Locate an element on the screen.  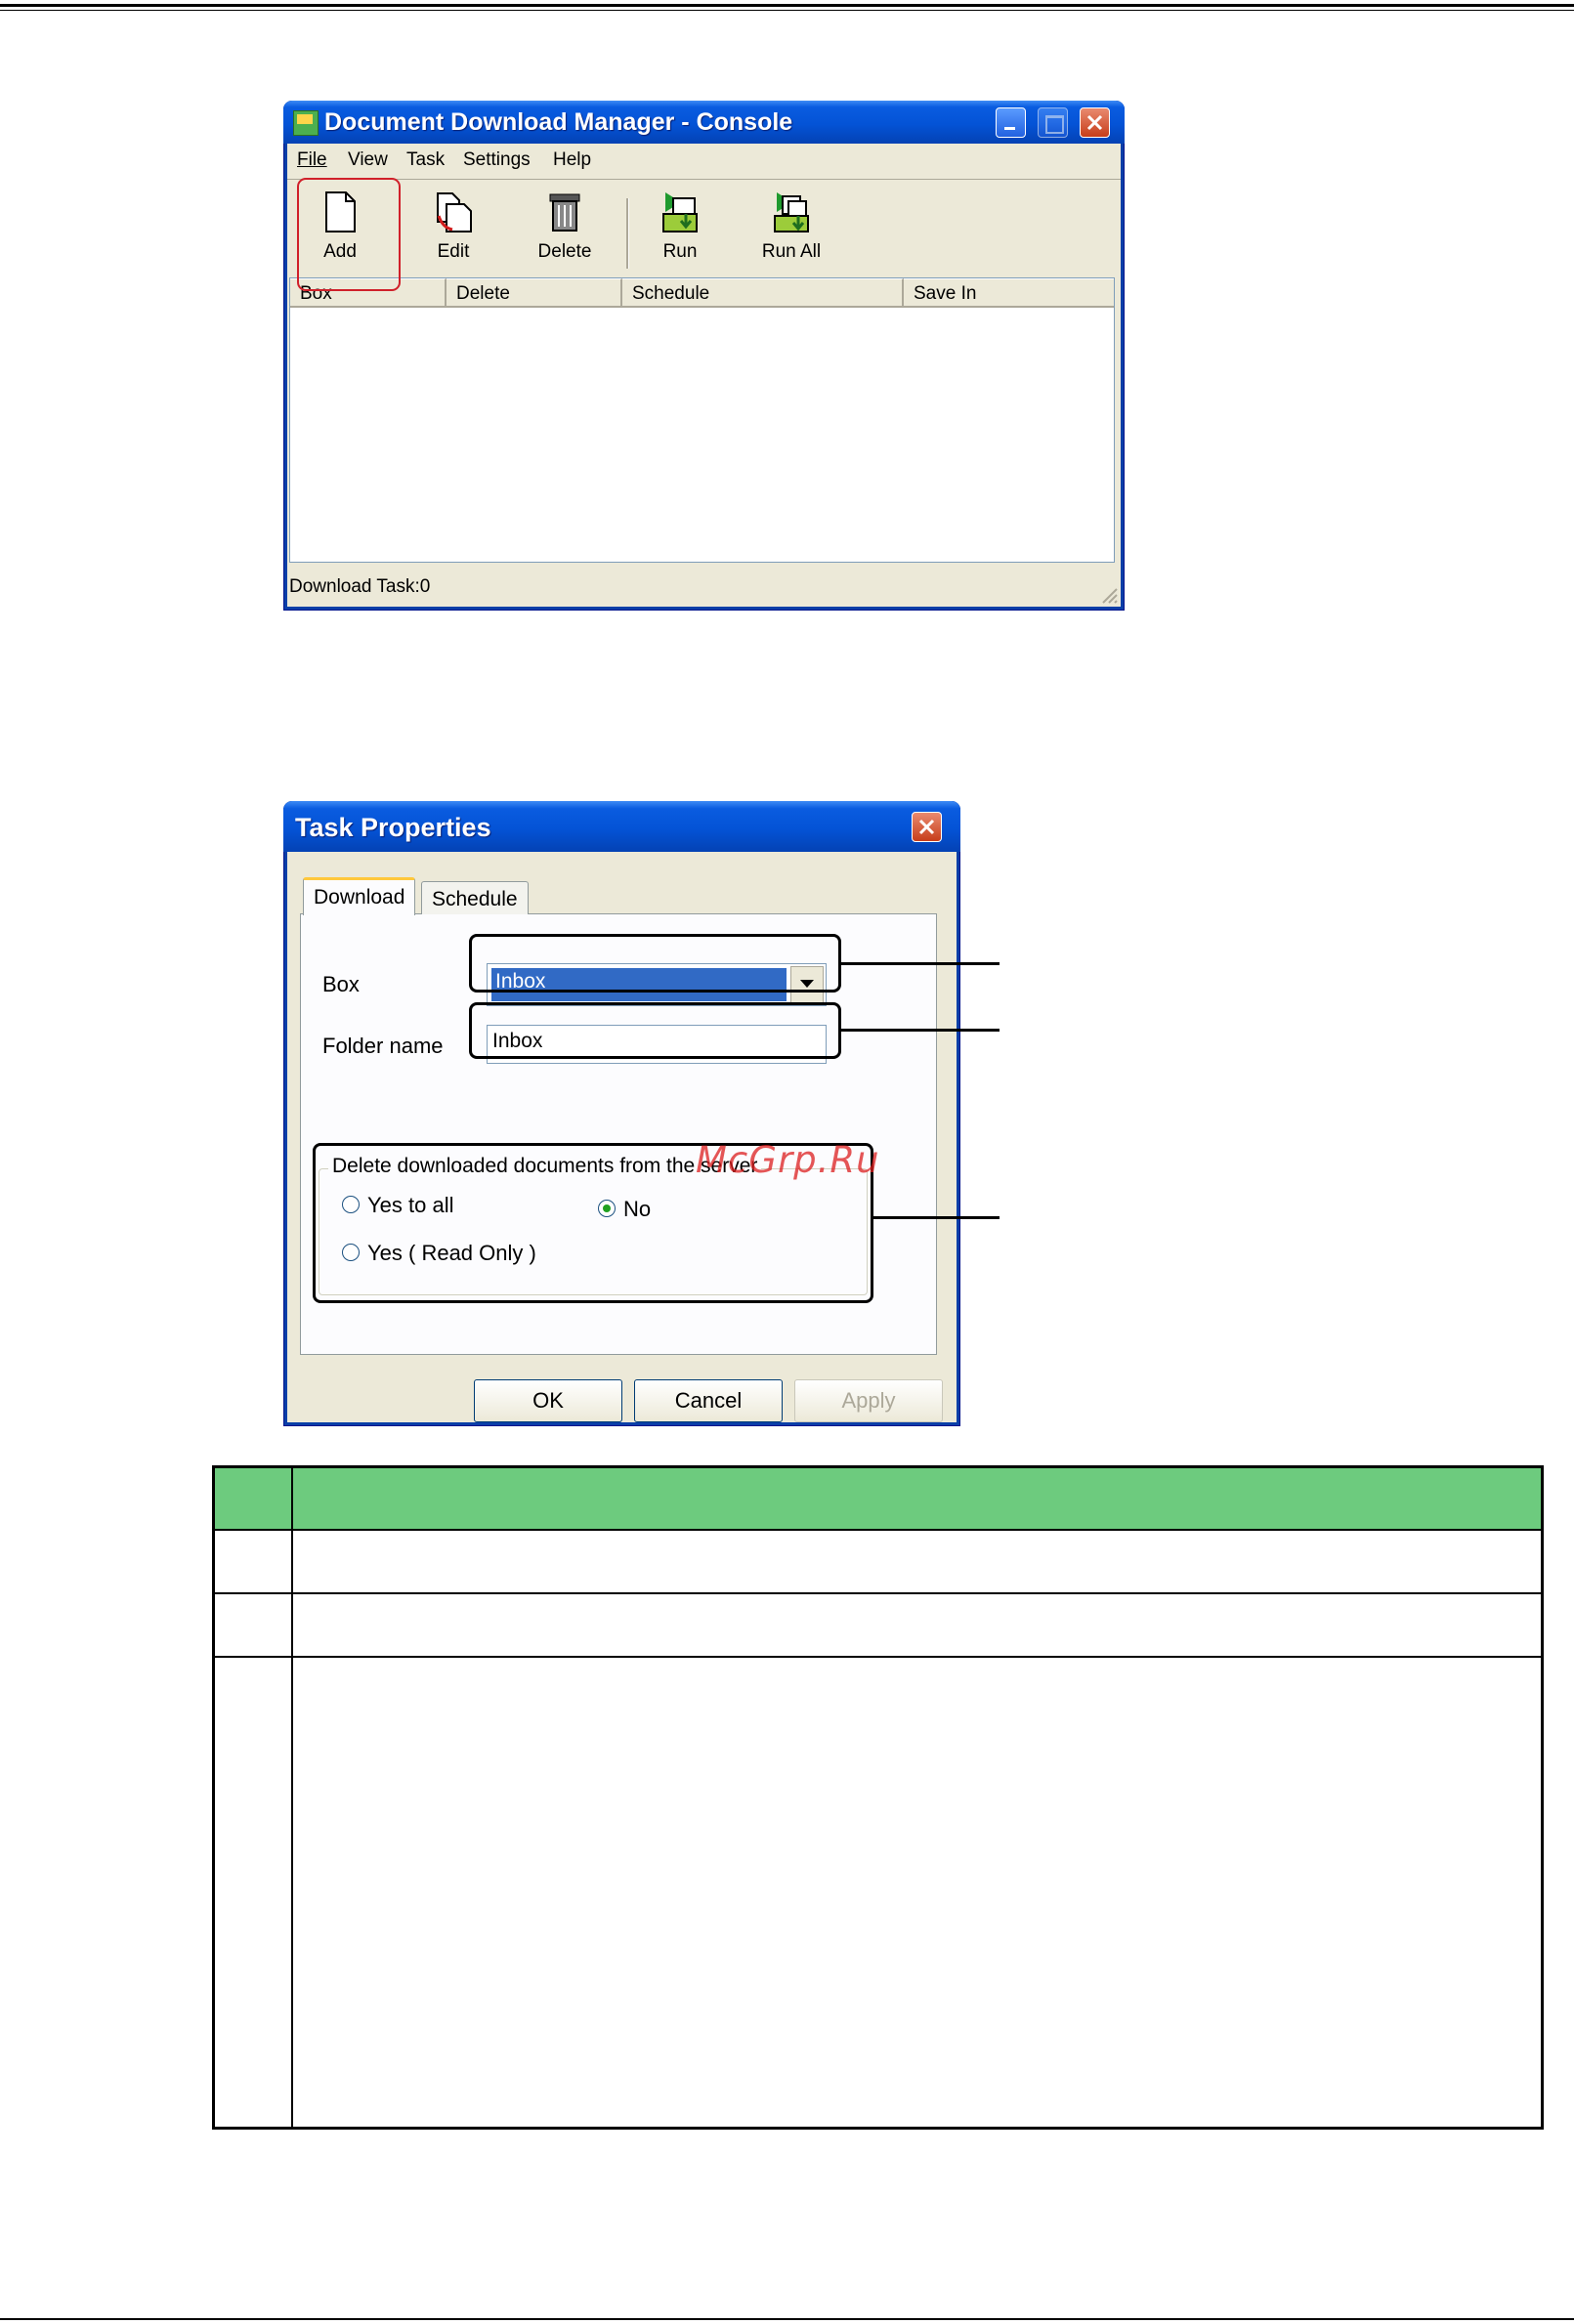
ok-button: OK is located at coordinates (548, 1400).